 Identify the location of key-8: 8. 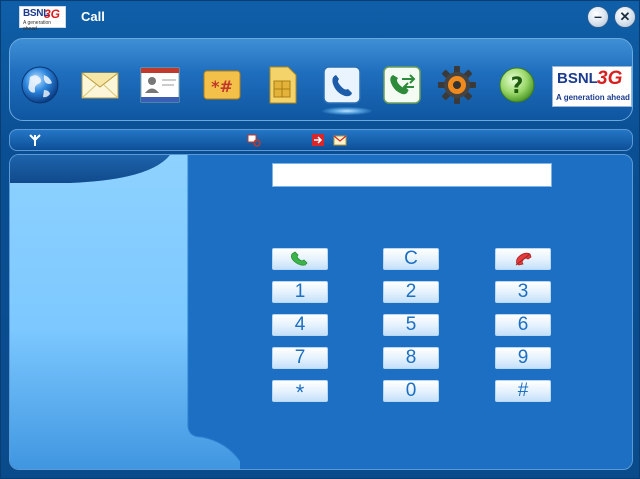
(411, 358).